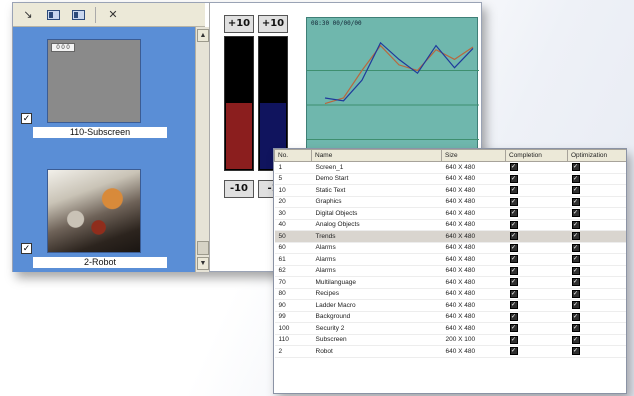  I want to click on table-row: 62 Alarms 640 X 480 ✓ ✓, so click(450, 271).